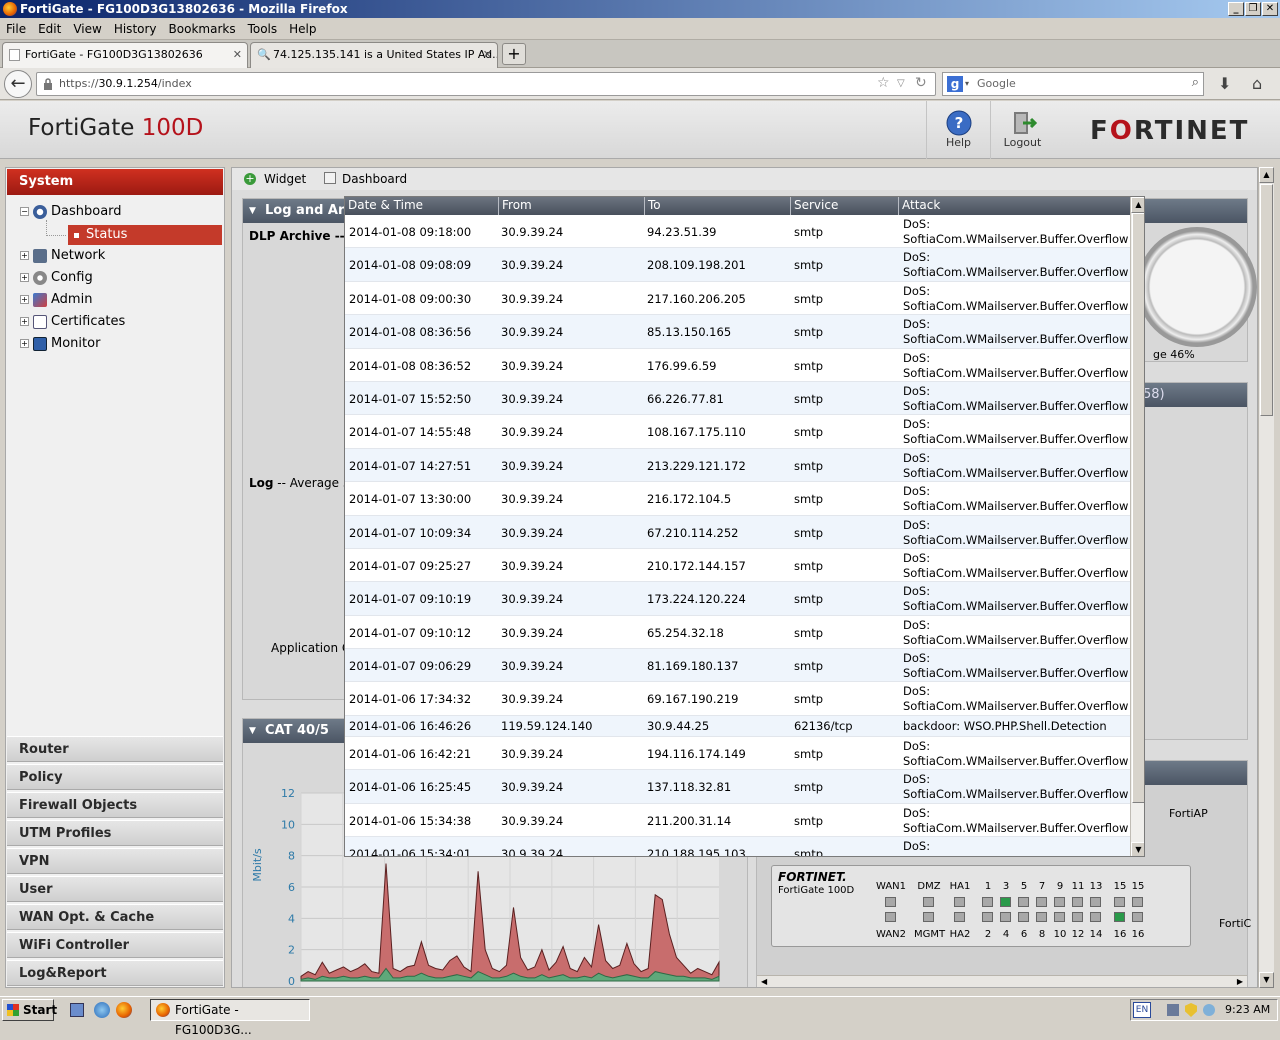  I want to click on collapse-icon: −, so click(24, 211).